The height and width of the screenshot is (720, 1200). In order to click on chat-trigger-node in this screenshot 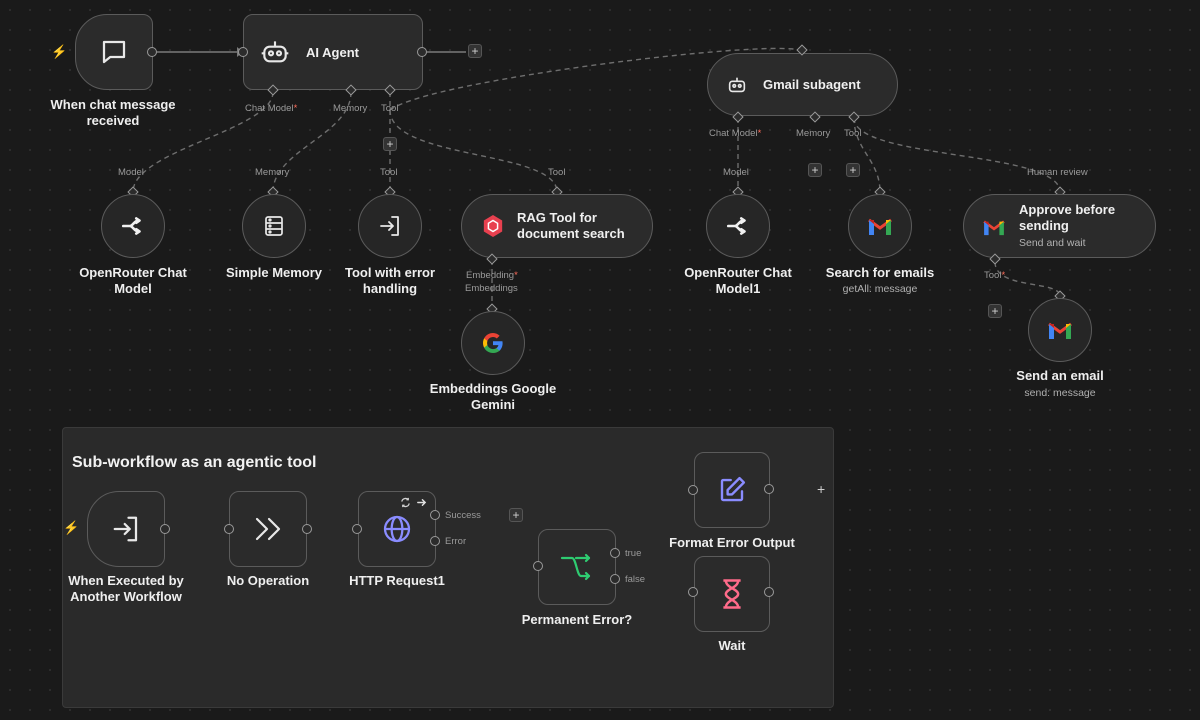, I will do `click(114, 52)`.